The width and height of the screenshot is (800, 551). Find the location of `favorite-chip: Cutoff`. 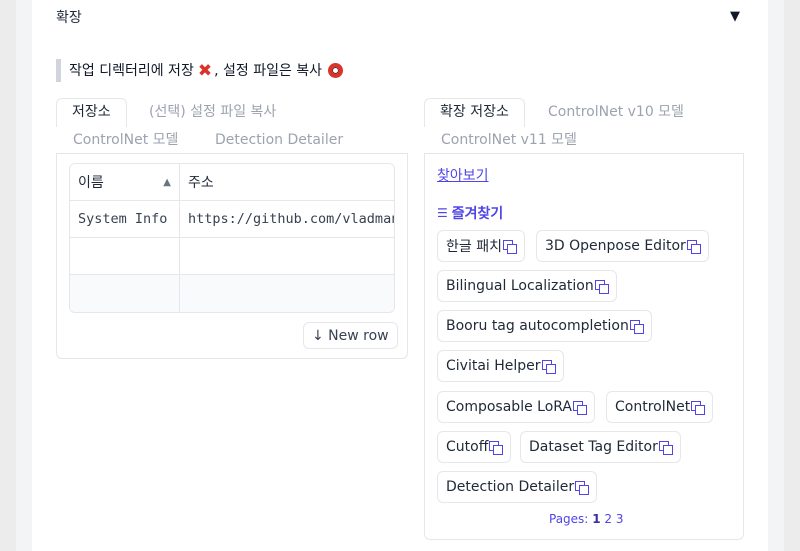

favorite-chip: Cutoff is located at coordinates (474, 447).